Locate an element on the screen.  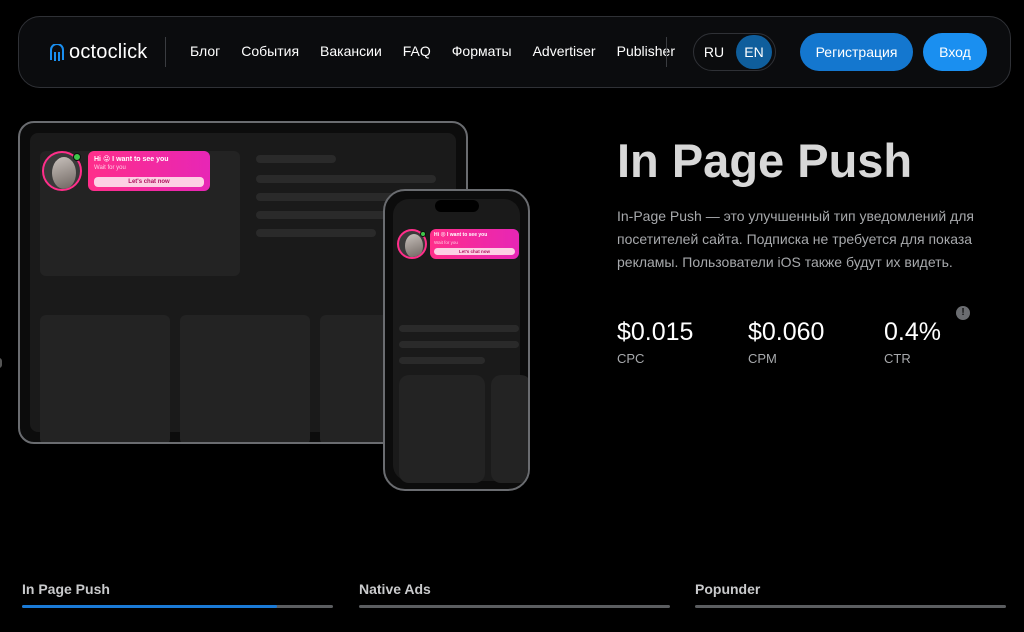
menu-item-events: События is located at coordinates (270, 51).